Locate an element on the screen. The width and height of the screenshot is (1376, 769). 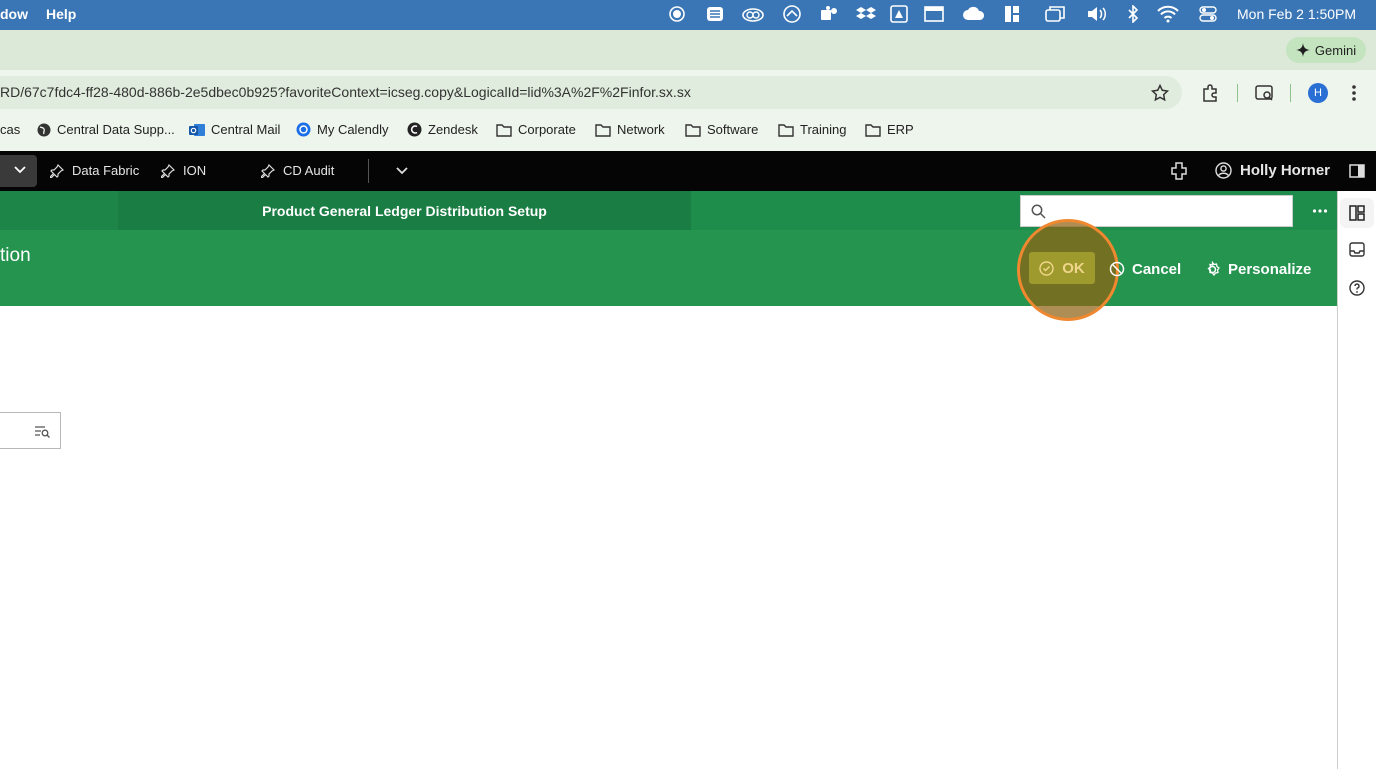
filter-input is located at coordinates (30, 430).